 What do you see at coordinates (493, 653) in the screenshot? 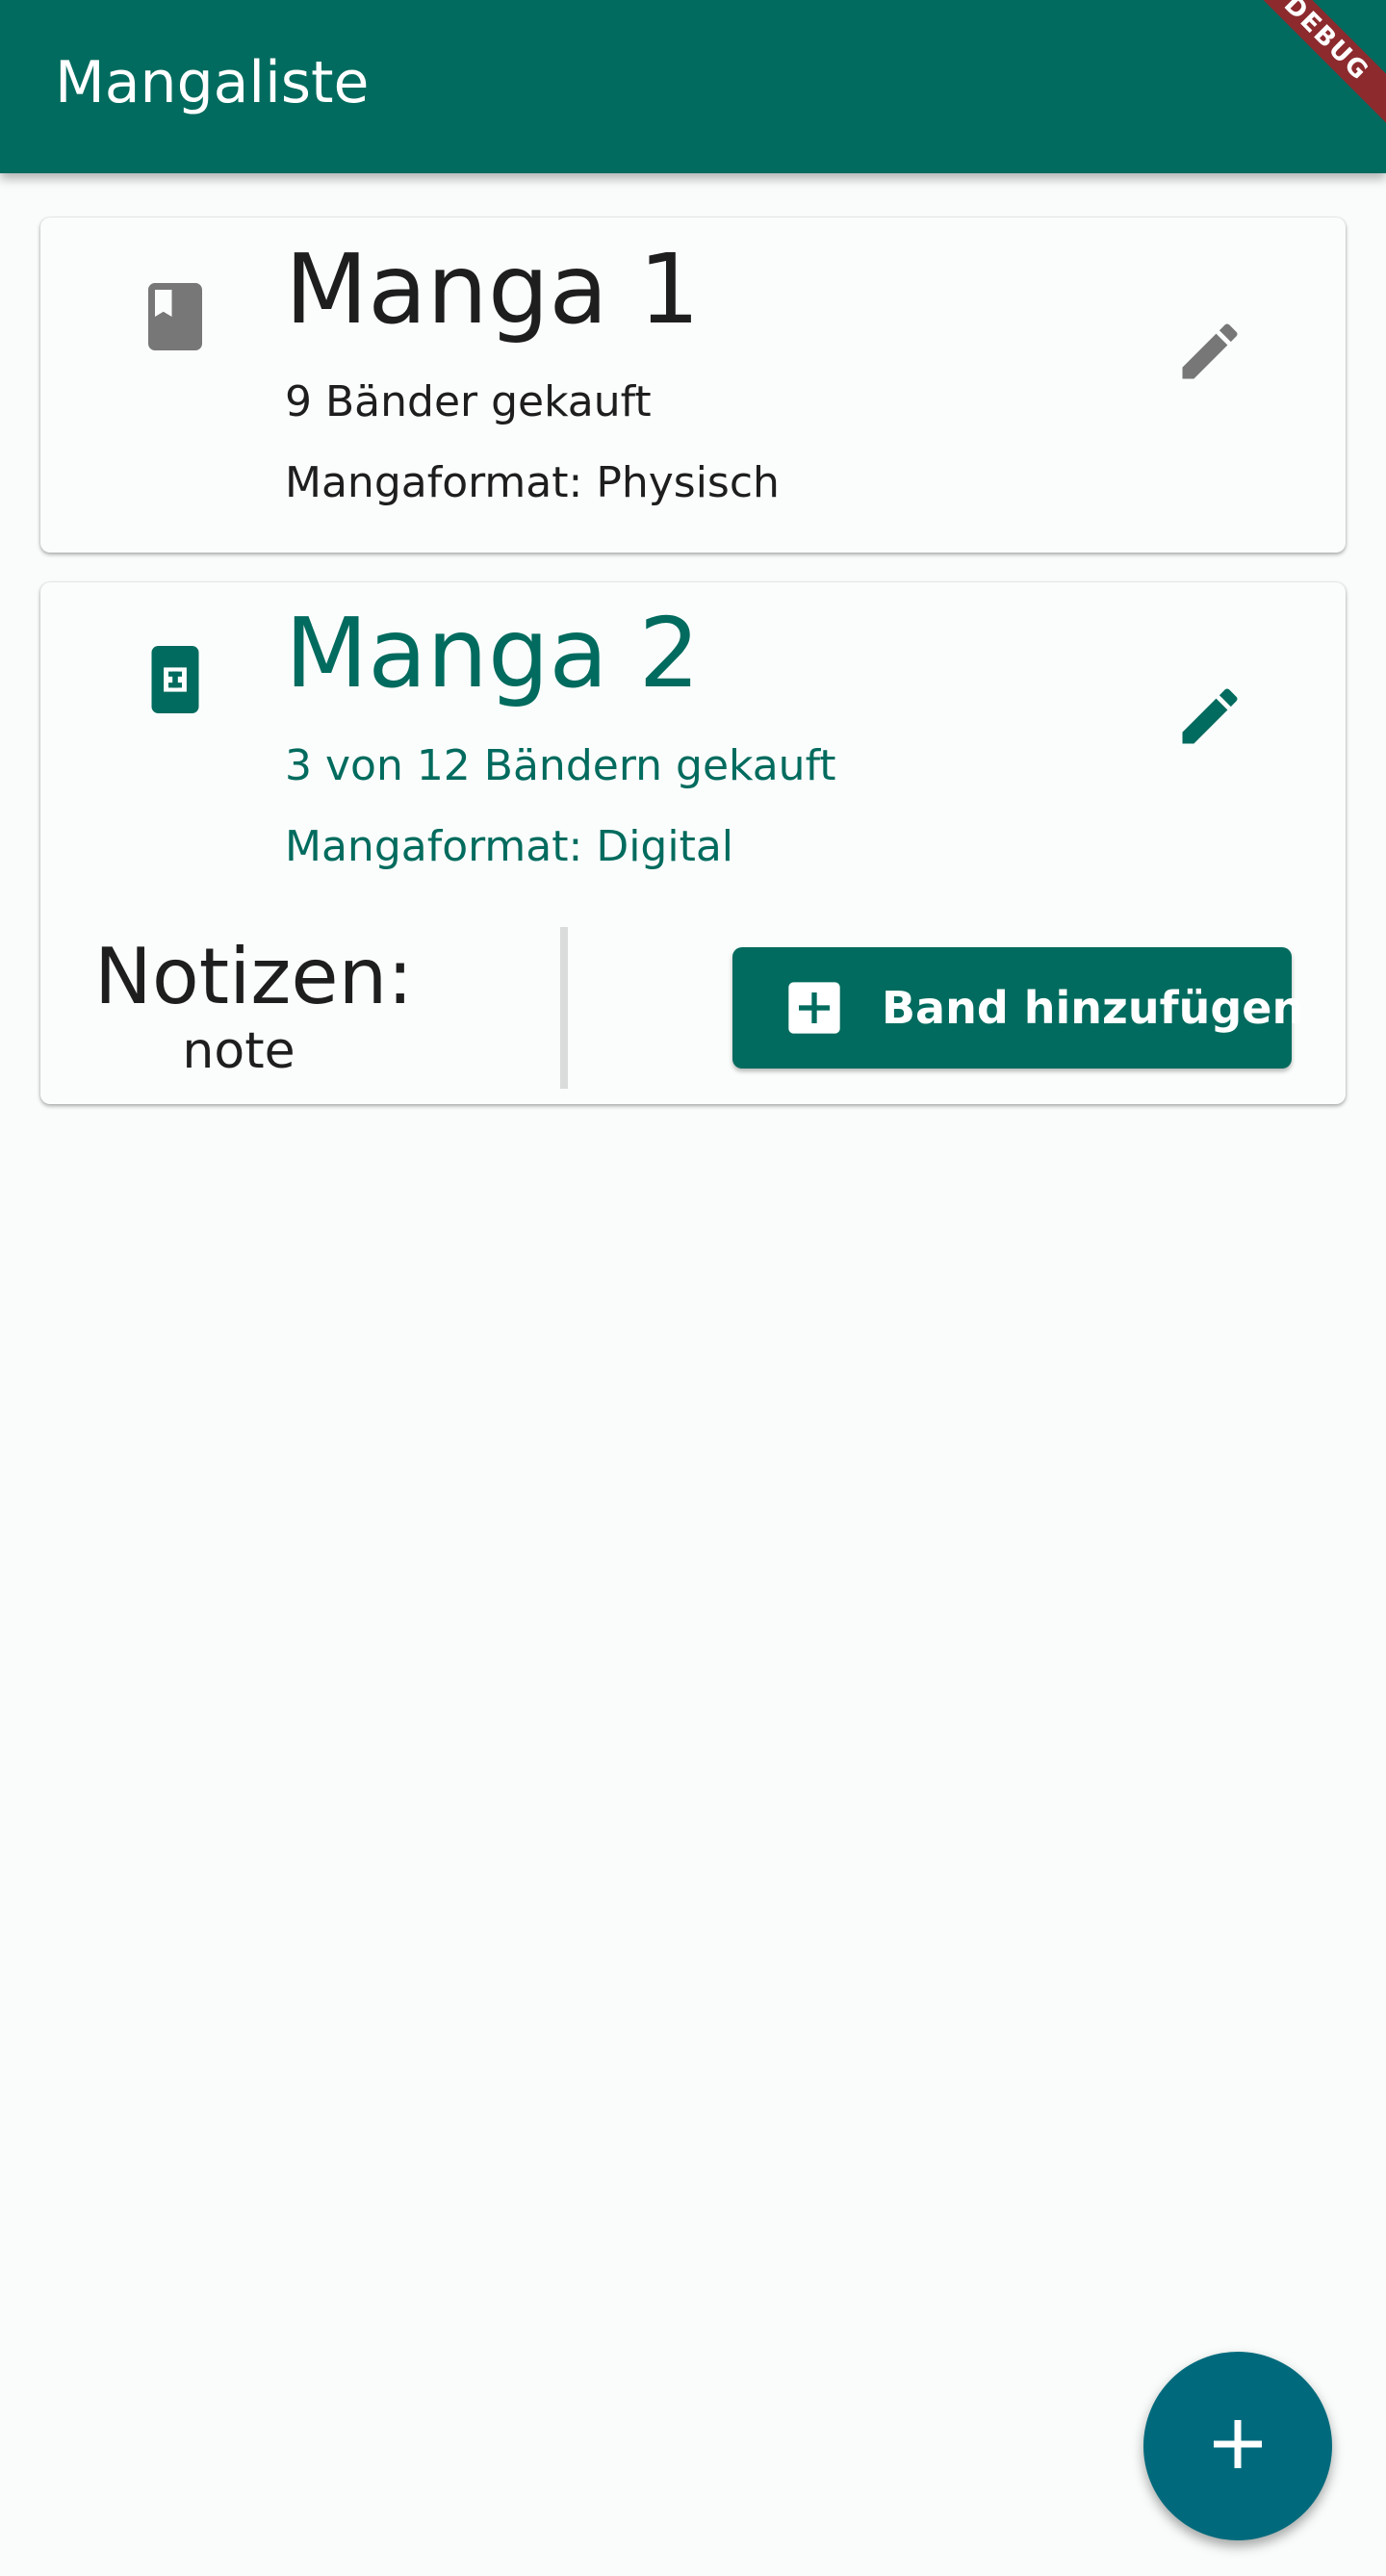
I see `manga-title: Manga 2` at bounding box center [493, 653].